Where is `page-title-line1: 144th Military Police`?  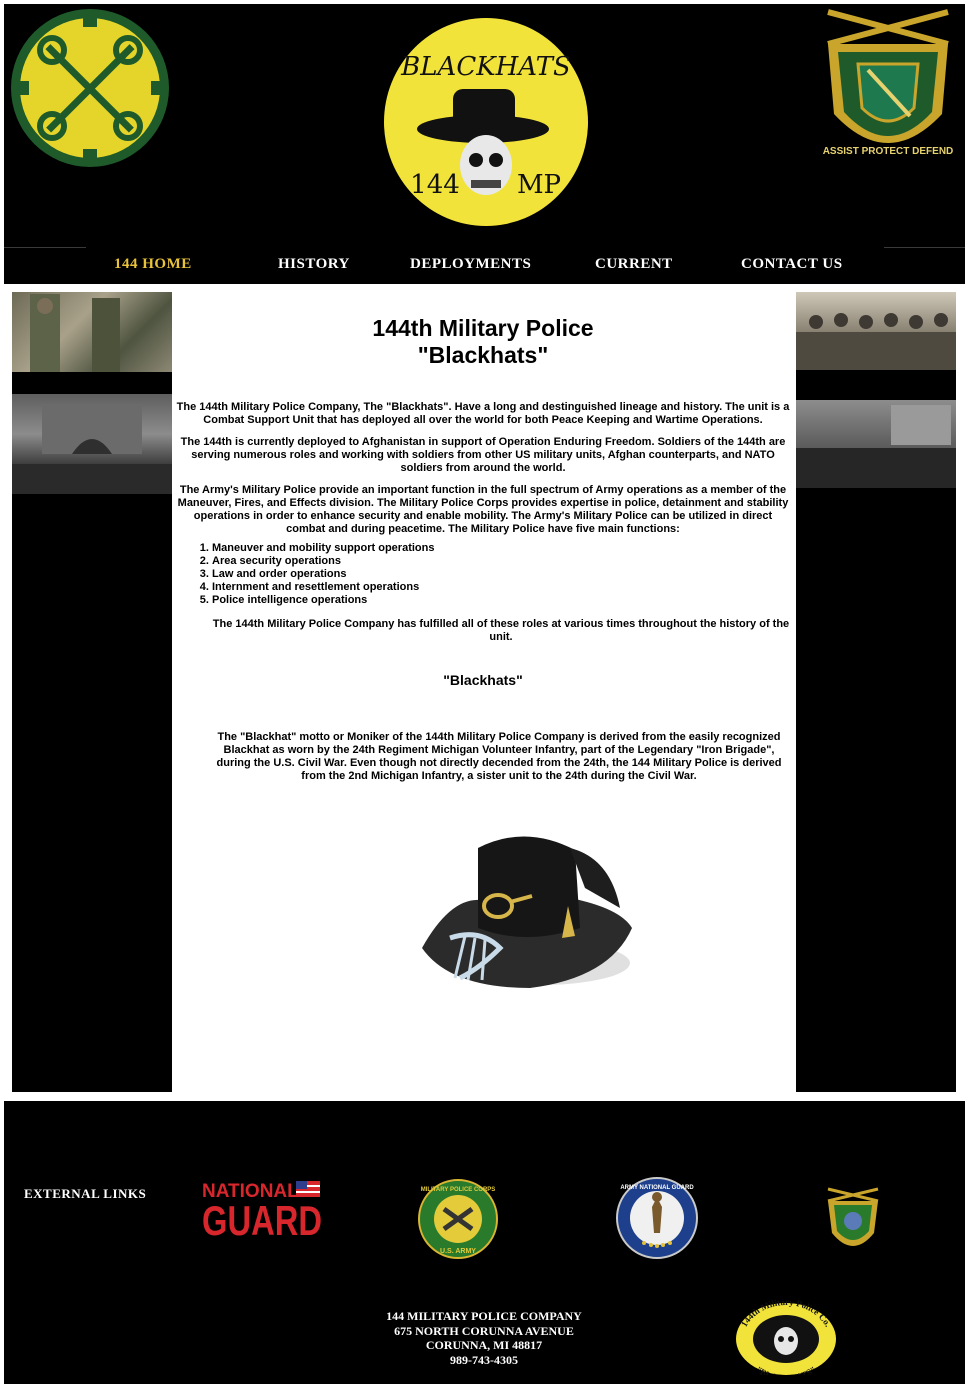 page-title-line1: 144th Military Police is located at coordinates (483, 328).